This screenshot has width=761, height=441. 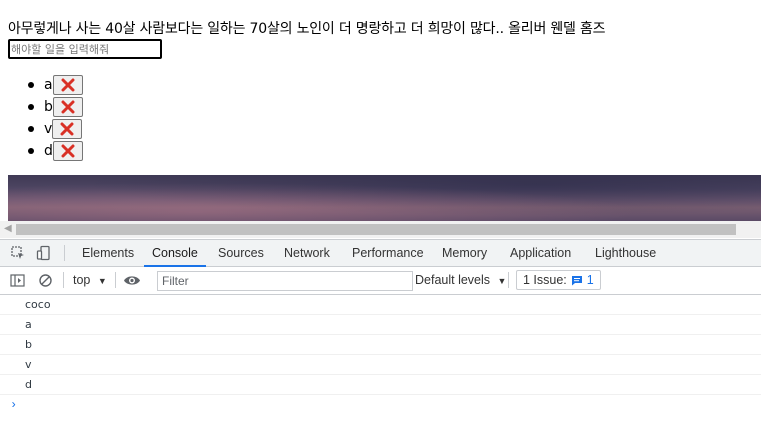 I want to click on sidebar-toggle-icon, so click(x=17, y=280).